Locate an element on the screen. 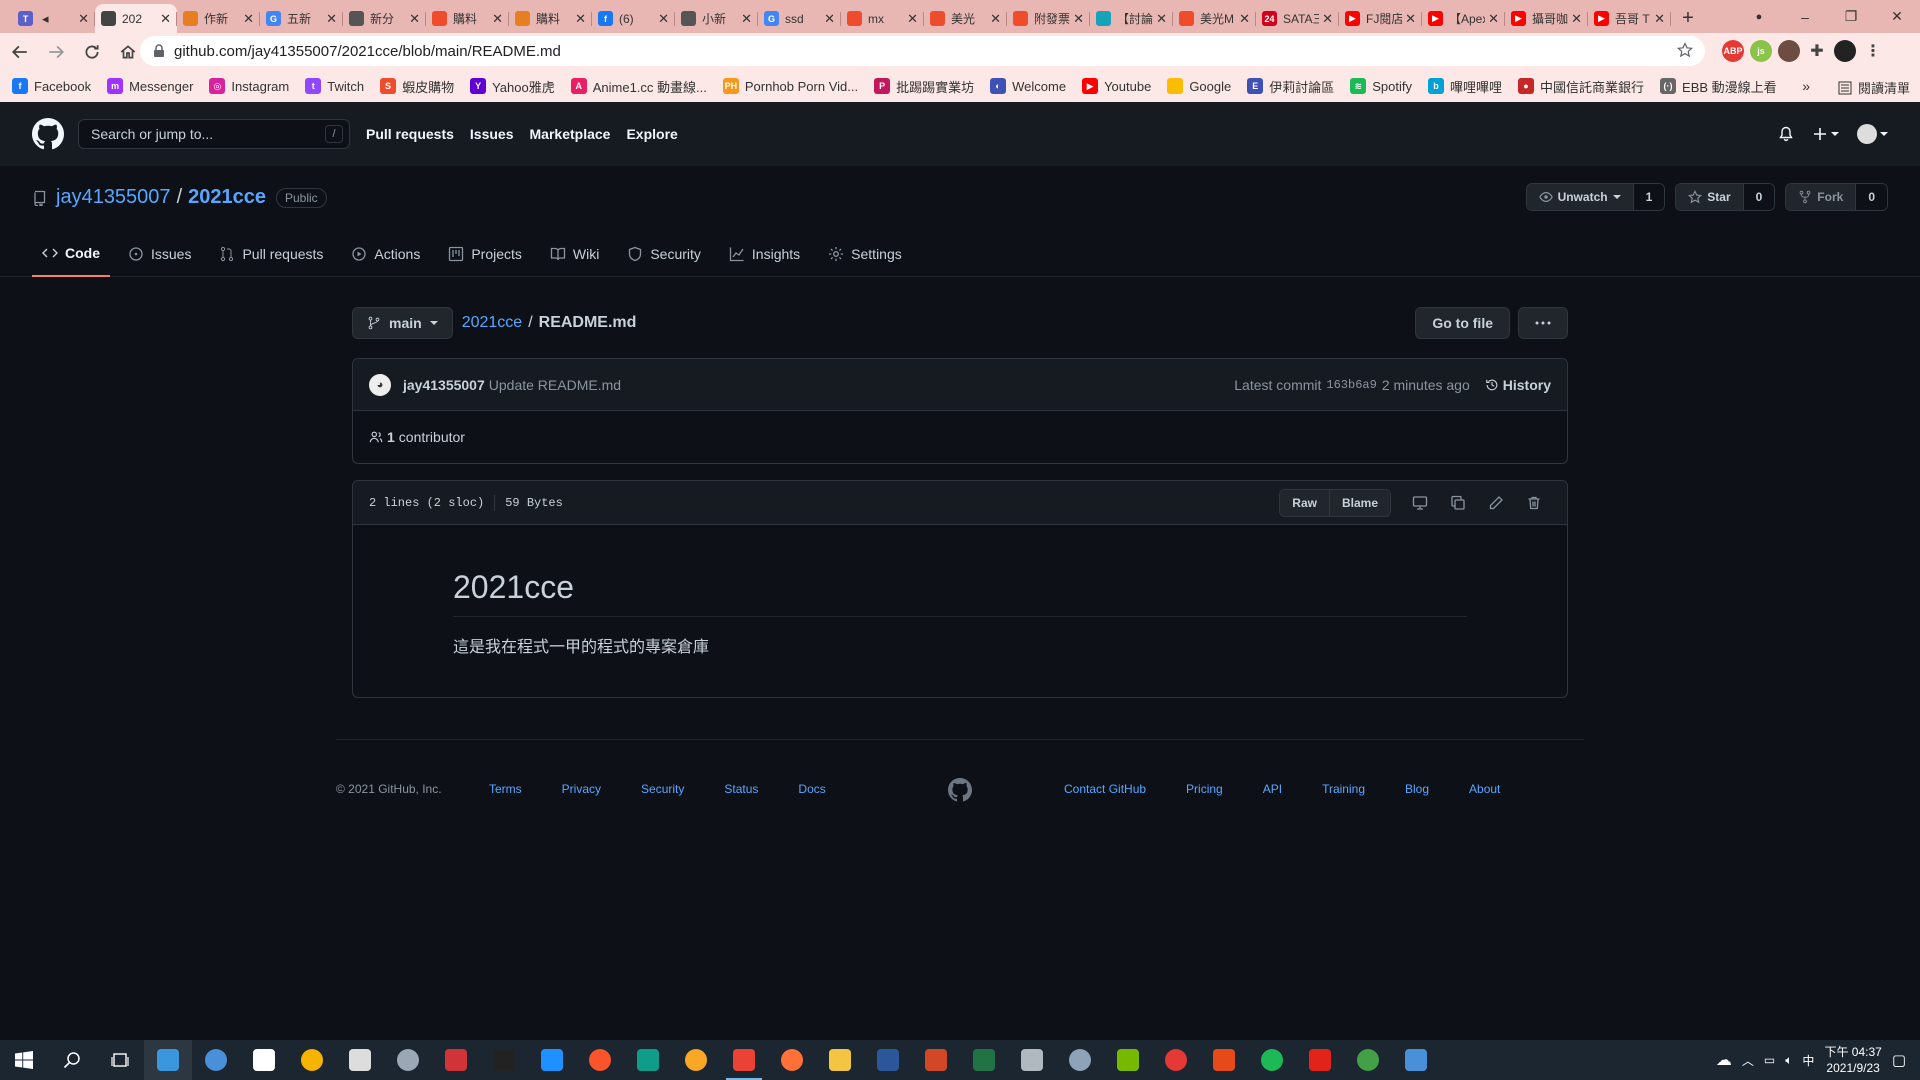 This screenshot has height=1080, width=1920. contributors-row: 1 contributor is located at coordinates (960, 437).